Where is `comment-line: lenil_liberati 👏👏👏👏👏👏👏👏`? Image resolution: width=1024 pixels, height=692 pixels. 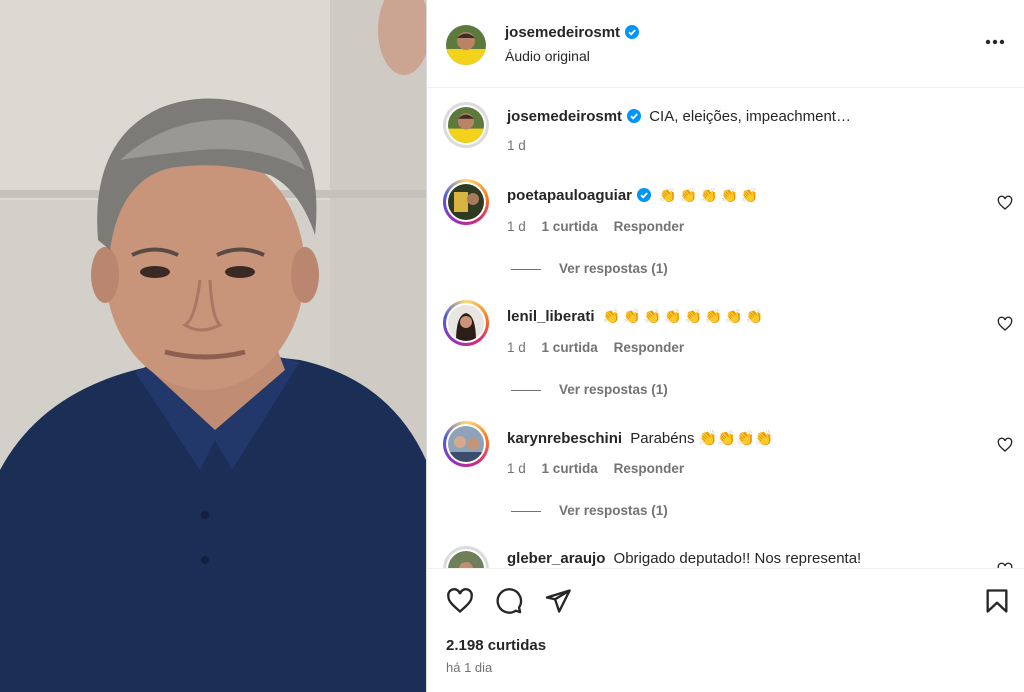
comment-line: lenil_liberati 👏👏👏👏👏👏👏👏 is located at coordinates (636, 316).